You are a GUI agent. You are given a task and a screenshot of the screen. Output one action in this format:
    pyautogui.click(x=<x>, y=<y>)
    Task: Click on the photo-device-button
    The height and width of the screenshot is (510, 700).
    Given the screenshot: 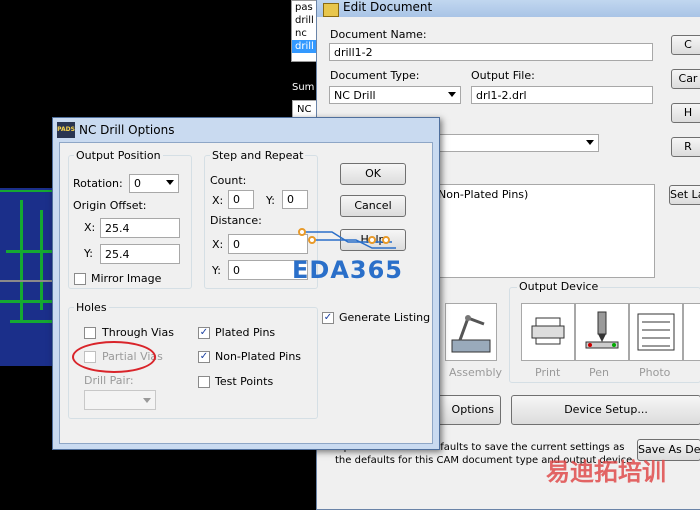 What is the action you would take?
    pyautogui.click(x=656, y=332)
    